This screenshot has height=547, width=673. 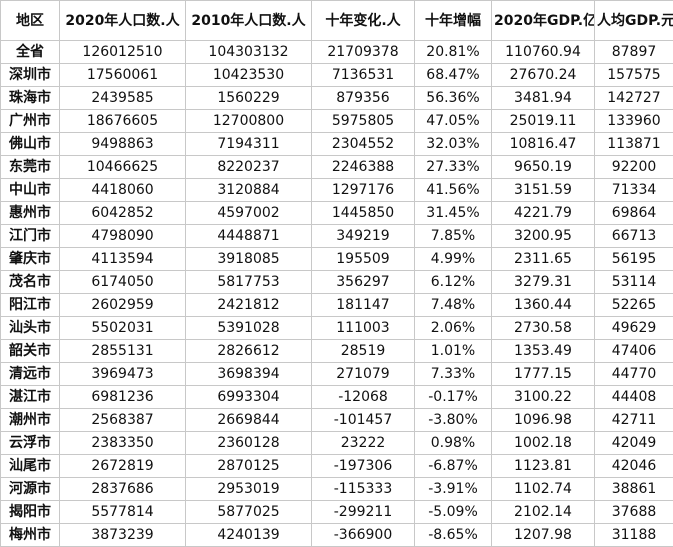 What do you see at coordinates (30, 374) in the screenshot?
I see `cell-region: 清远市` at bounding box center [30, 374].